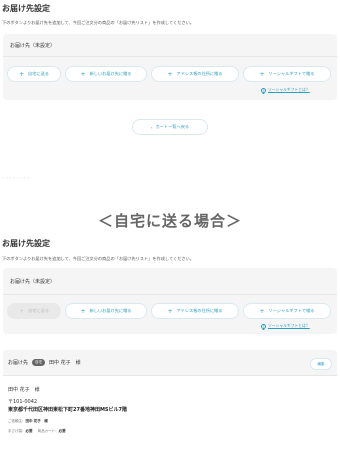  What do you see at coordinates (17, 421) in the screenshot?
I see `requester-label: ご依頼主：` at bounding box center [17, 421].